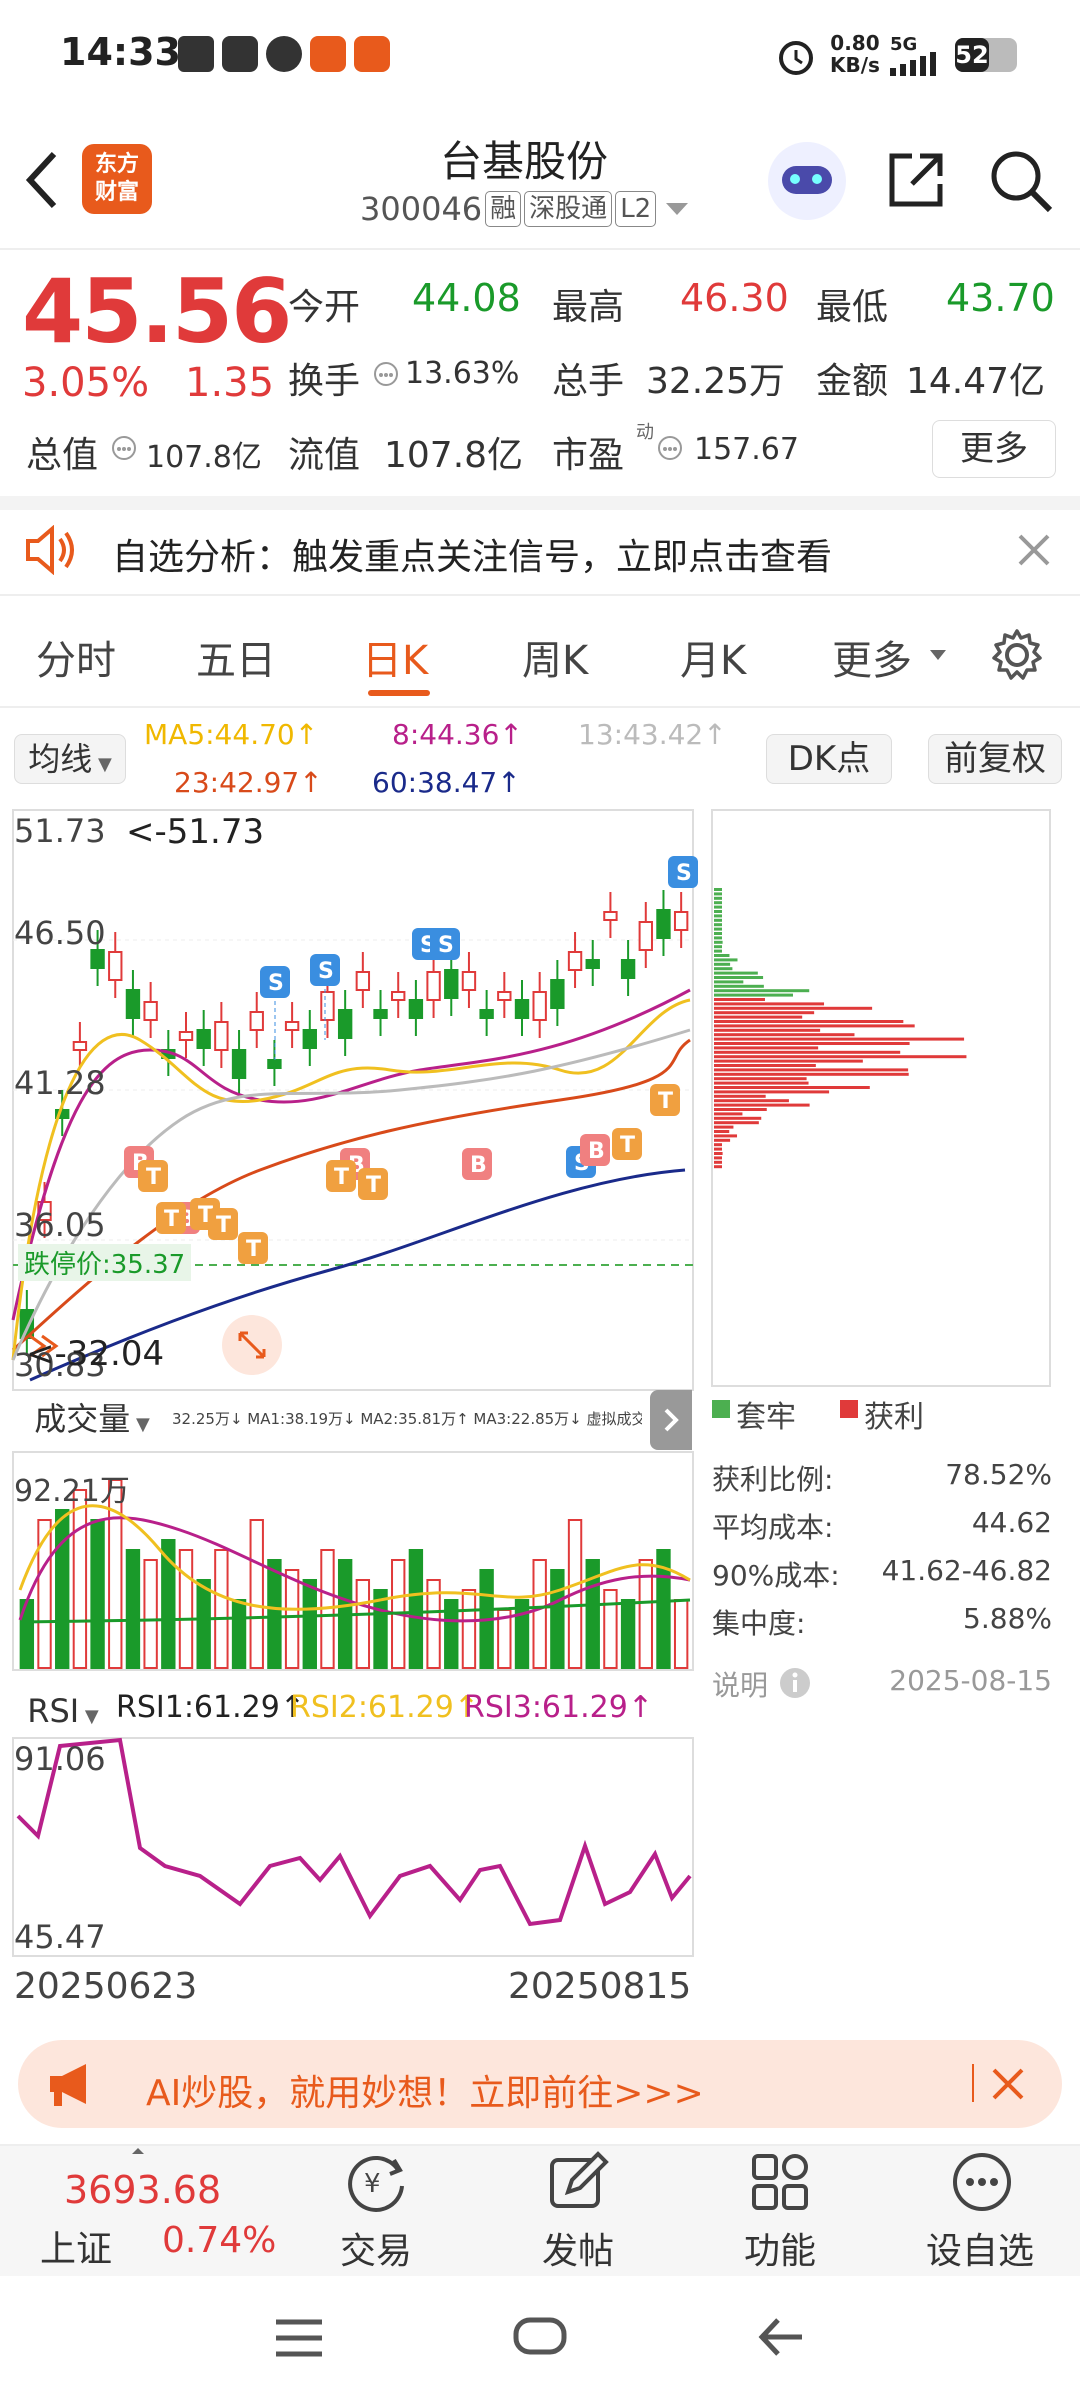 The width and height of the screenshot is (1080, 2400). I want to click on dk-button: DK点, so click(829, 759).